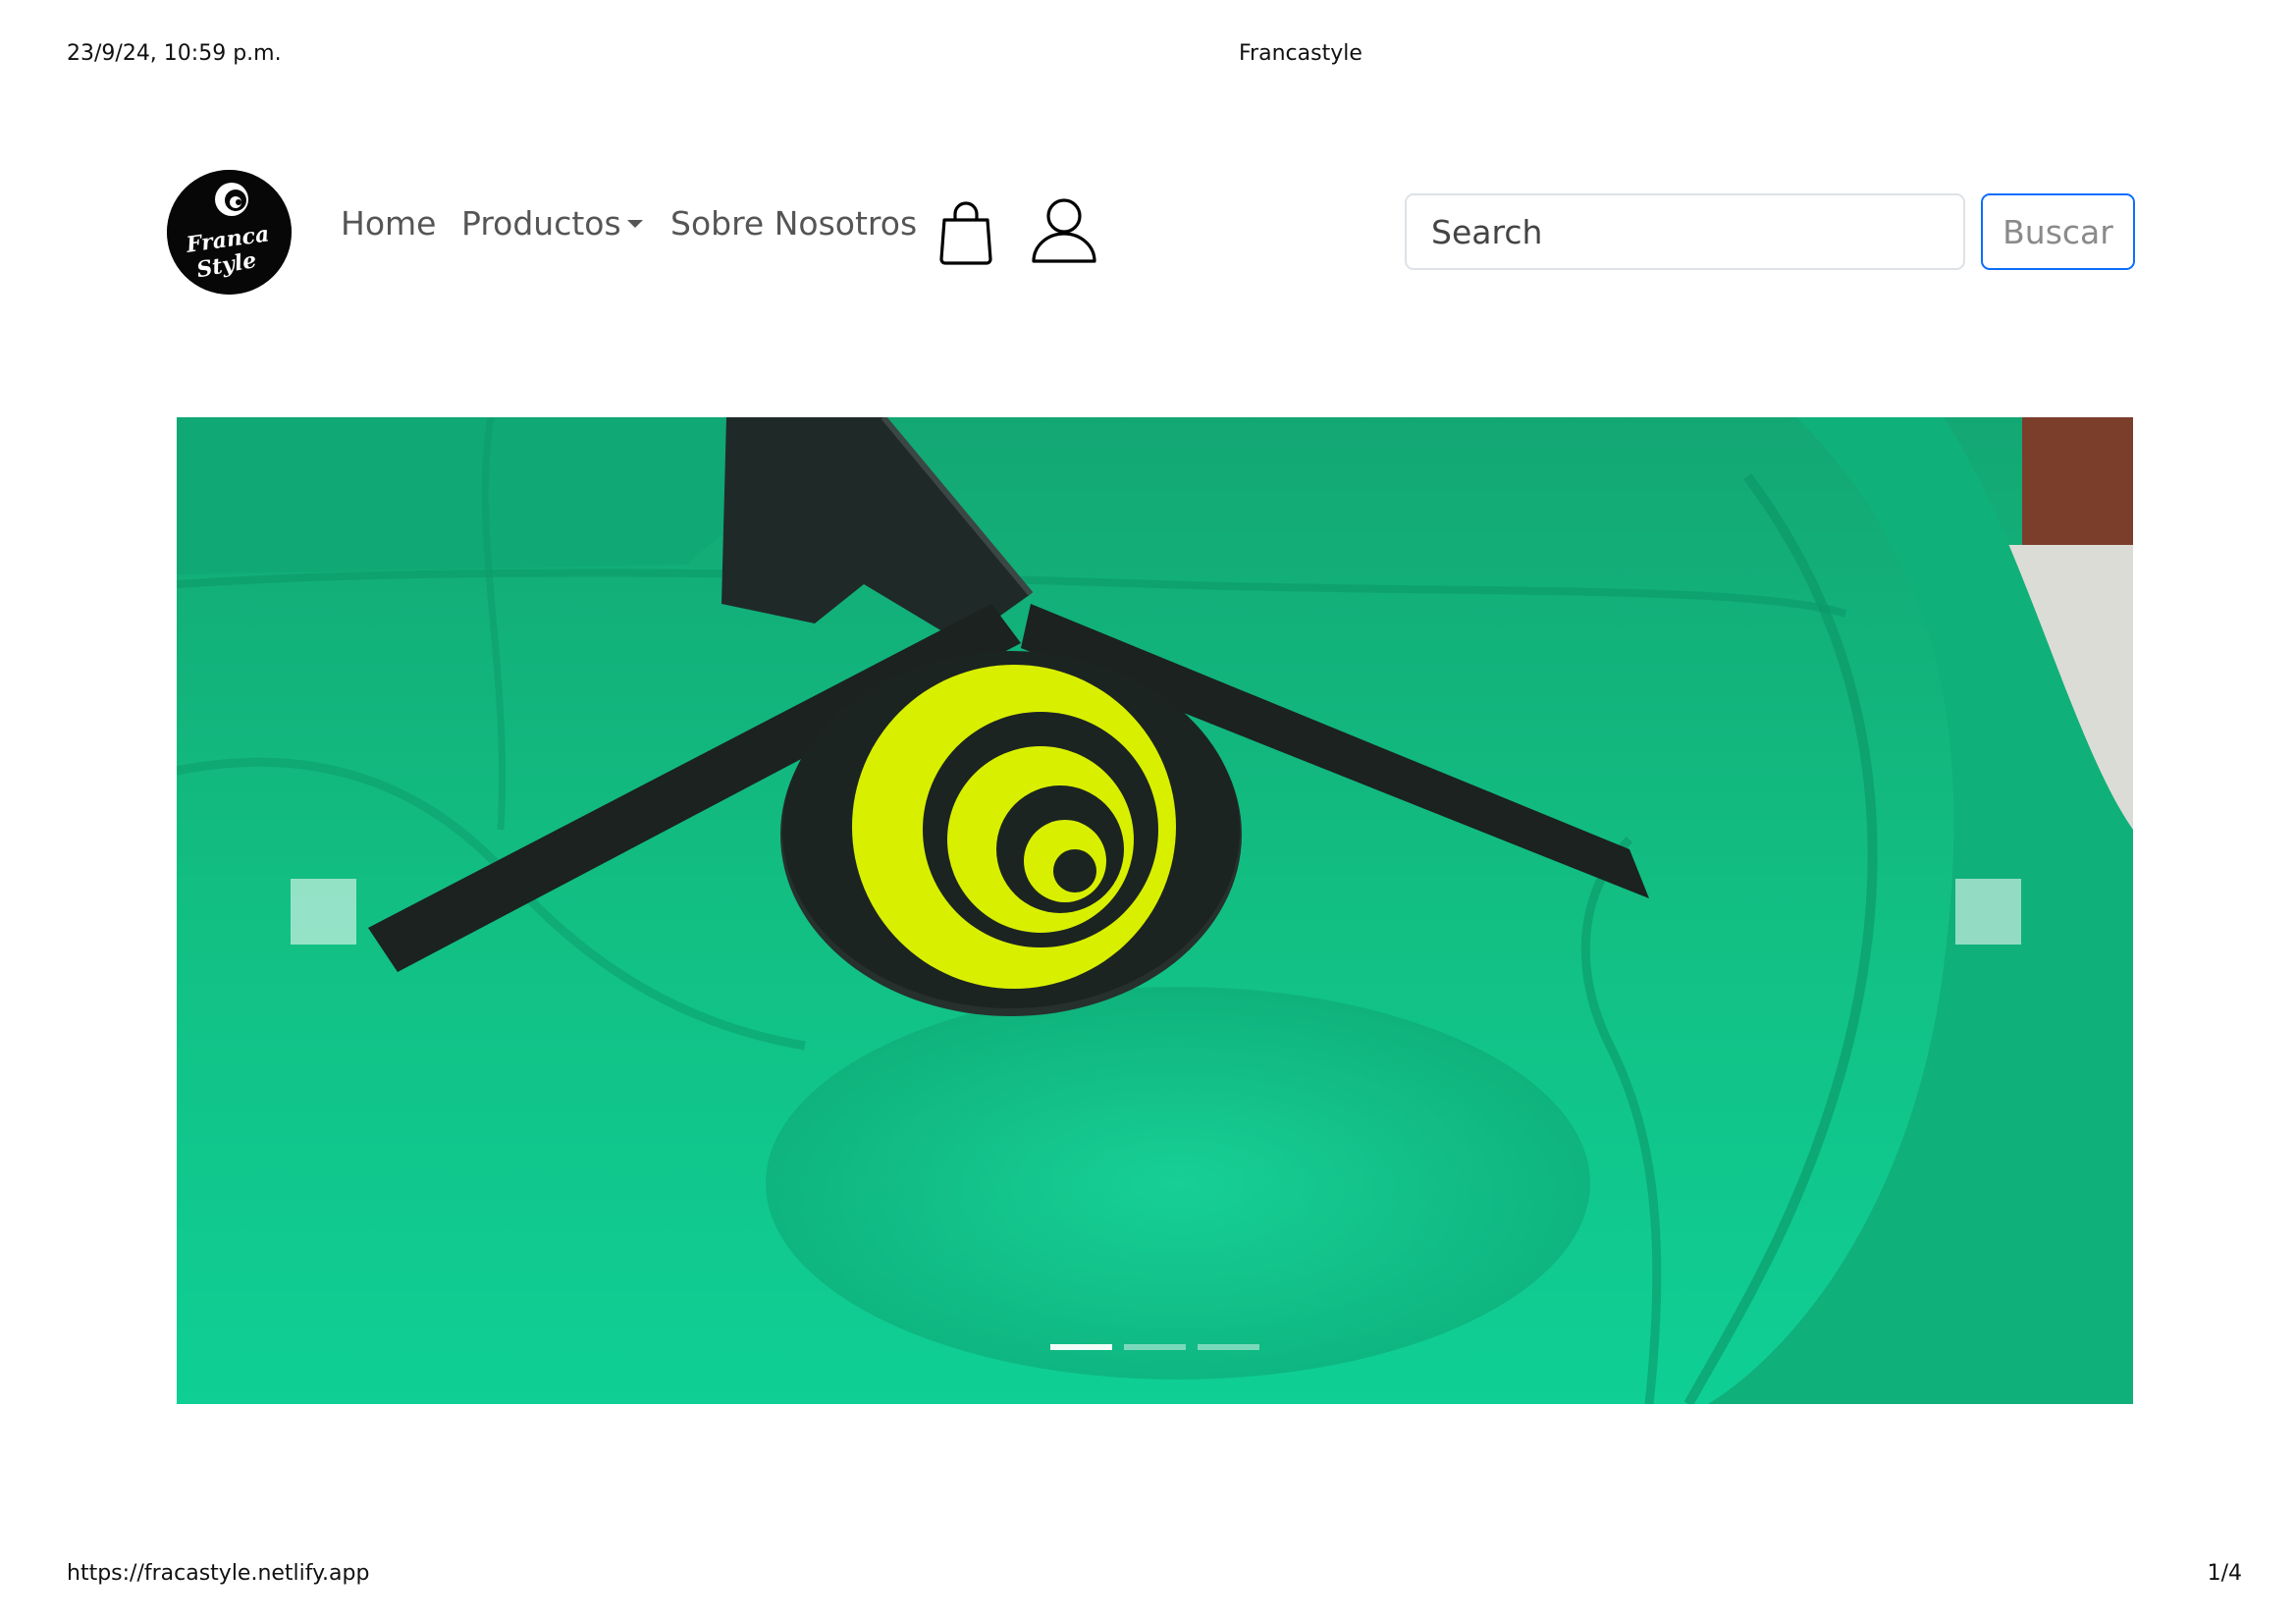 The width and height of the screenshot is (2296, 1623). I want to click on brand-logo: Franca Style, so click(229, 232).